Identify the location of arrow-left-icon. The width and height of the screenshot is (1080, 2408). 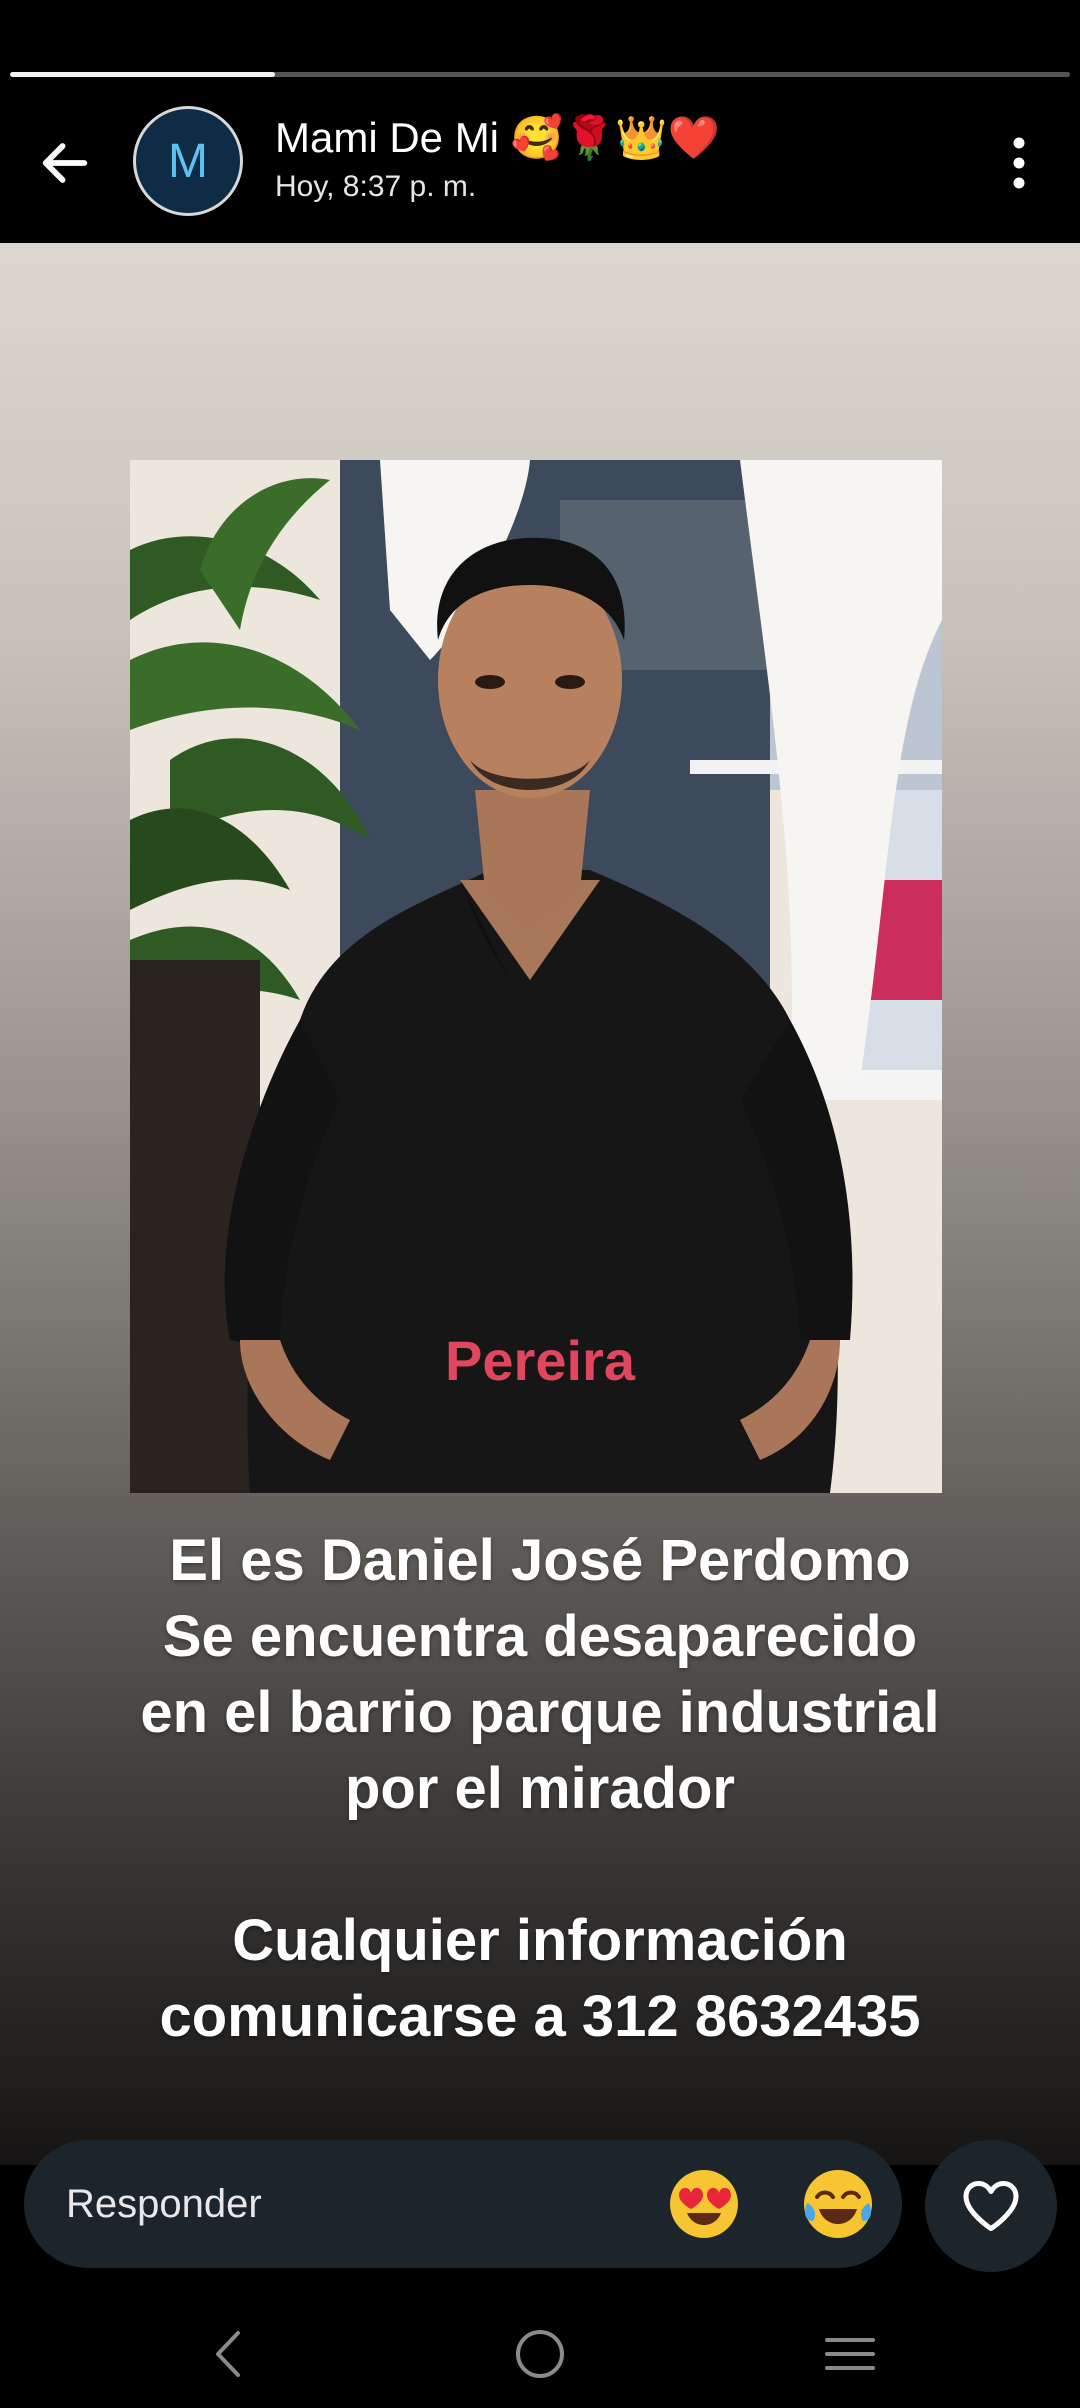
(65, 163).